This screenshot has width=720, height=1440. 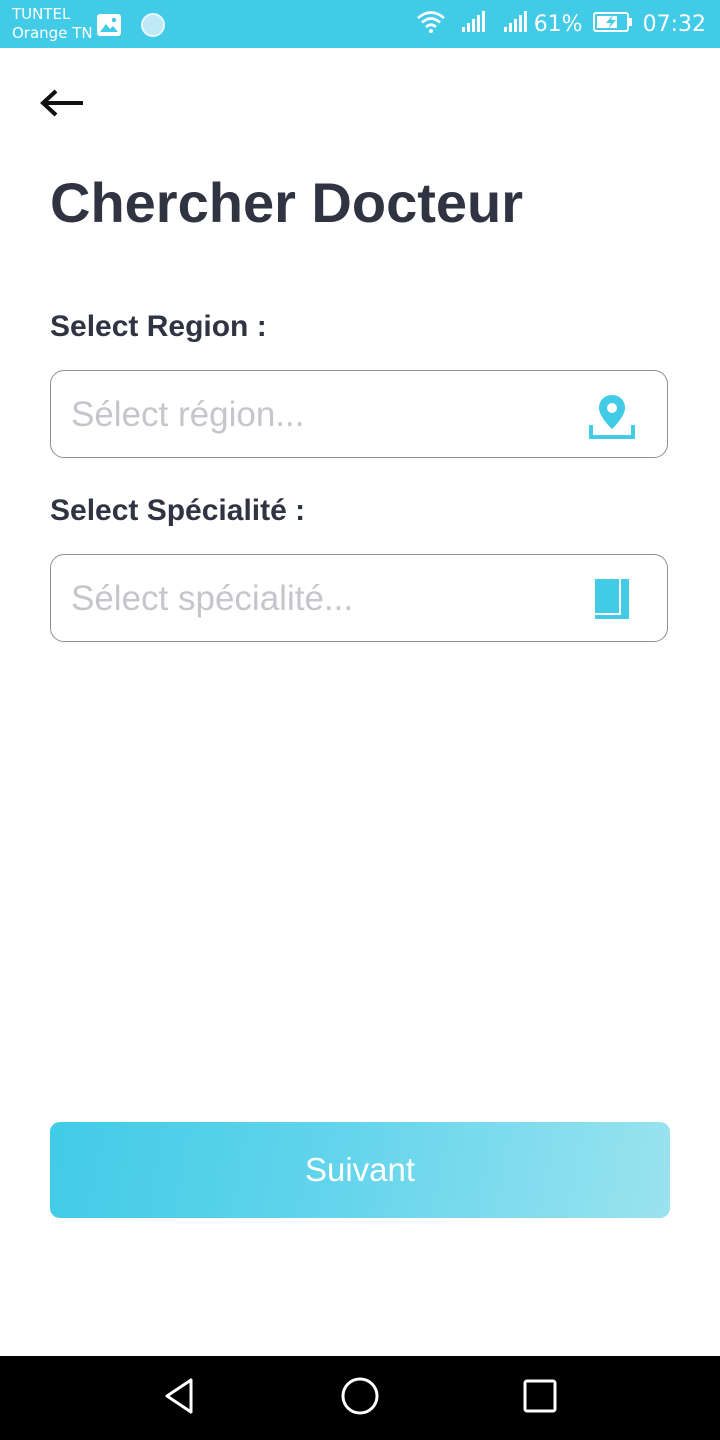 I want to click on recents-square-icon, so click(x=540, y=1398).